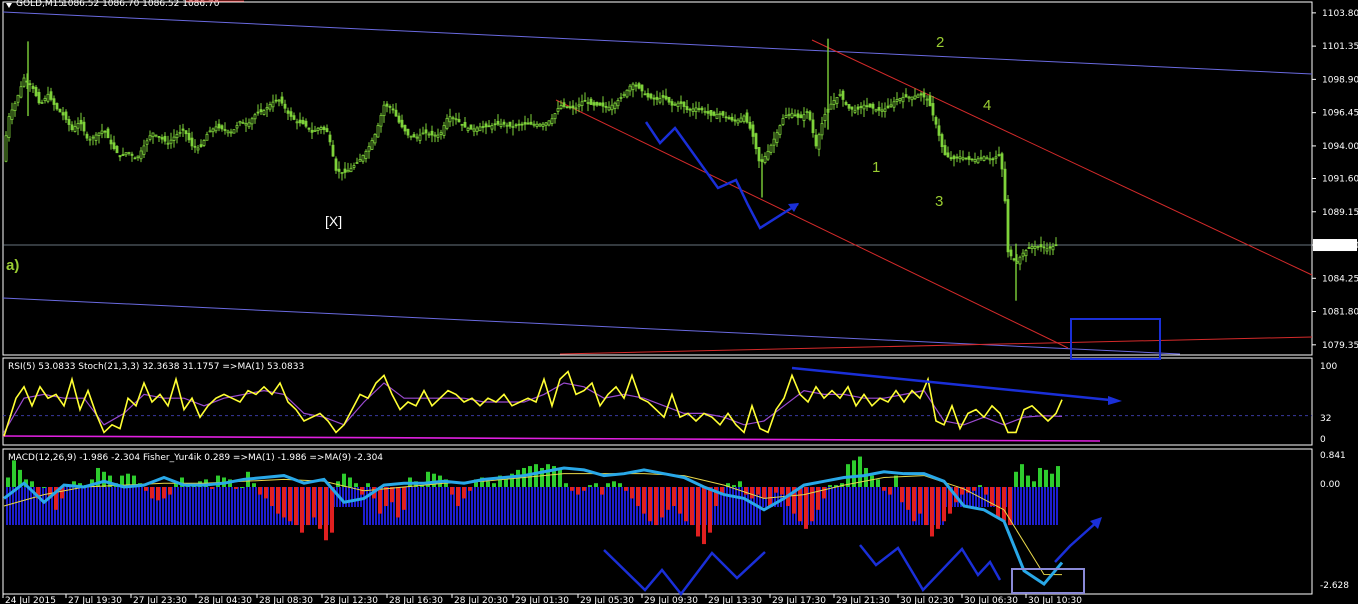 The image size is (1358, 604). I want to click on time-tick-label: 28 Jul 12:30, so click(351, 600).